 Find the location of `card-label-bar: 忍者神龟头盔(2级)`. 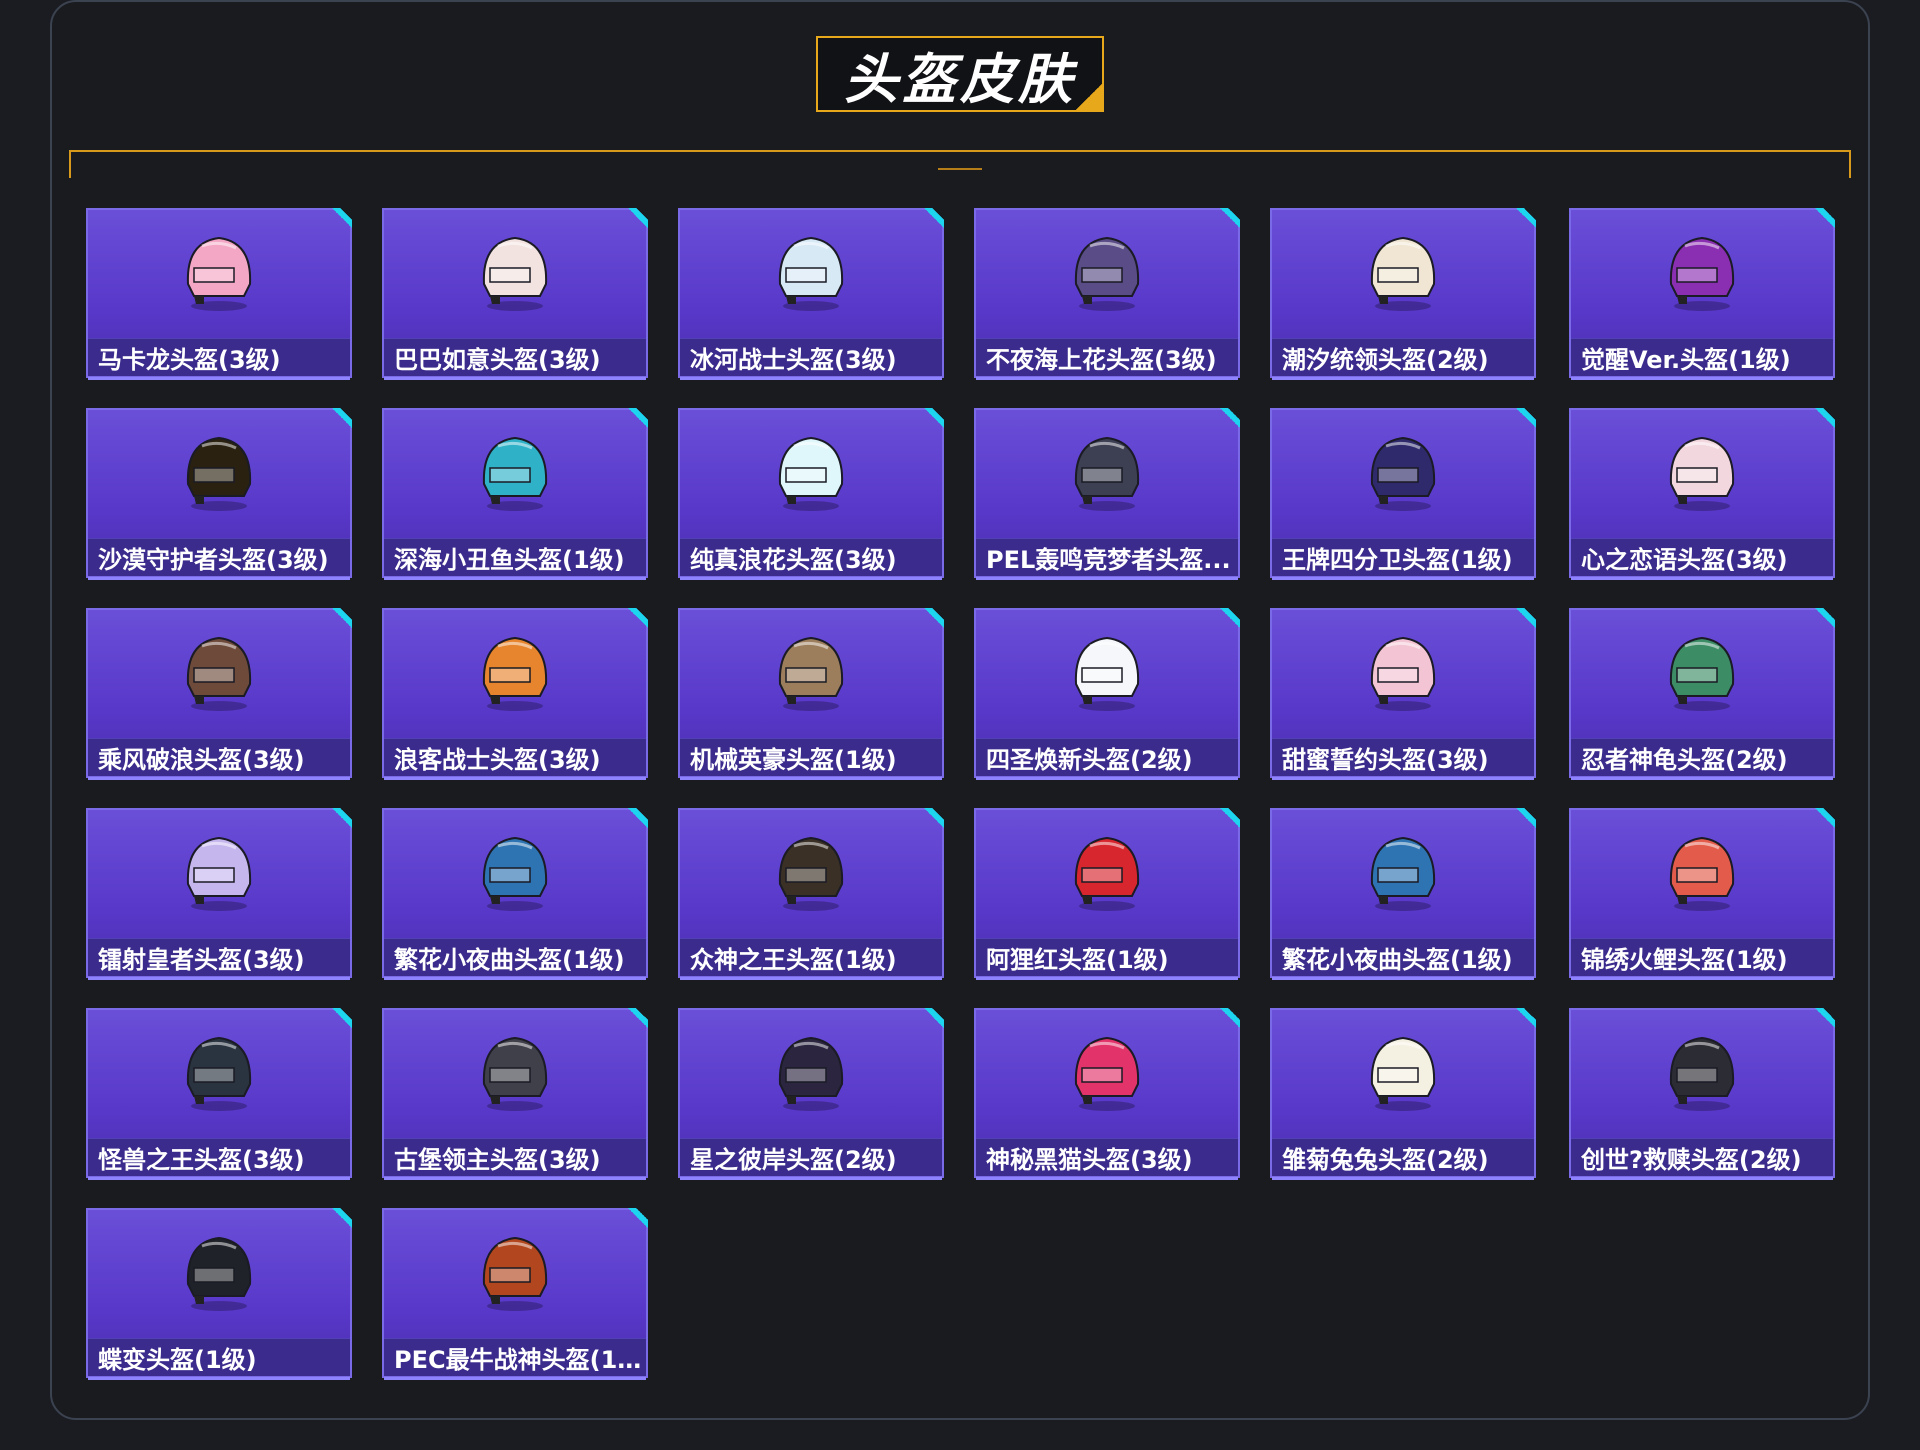

card-label-bar: 忍者神龟头盔(2级) is located at coordinates (1702, 757).